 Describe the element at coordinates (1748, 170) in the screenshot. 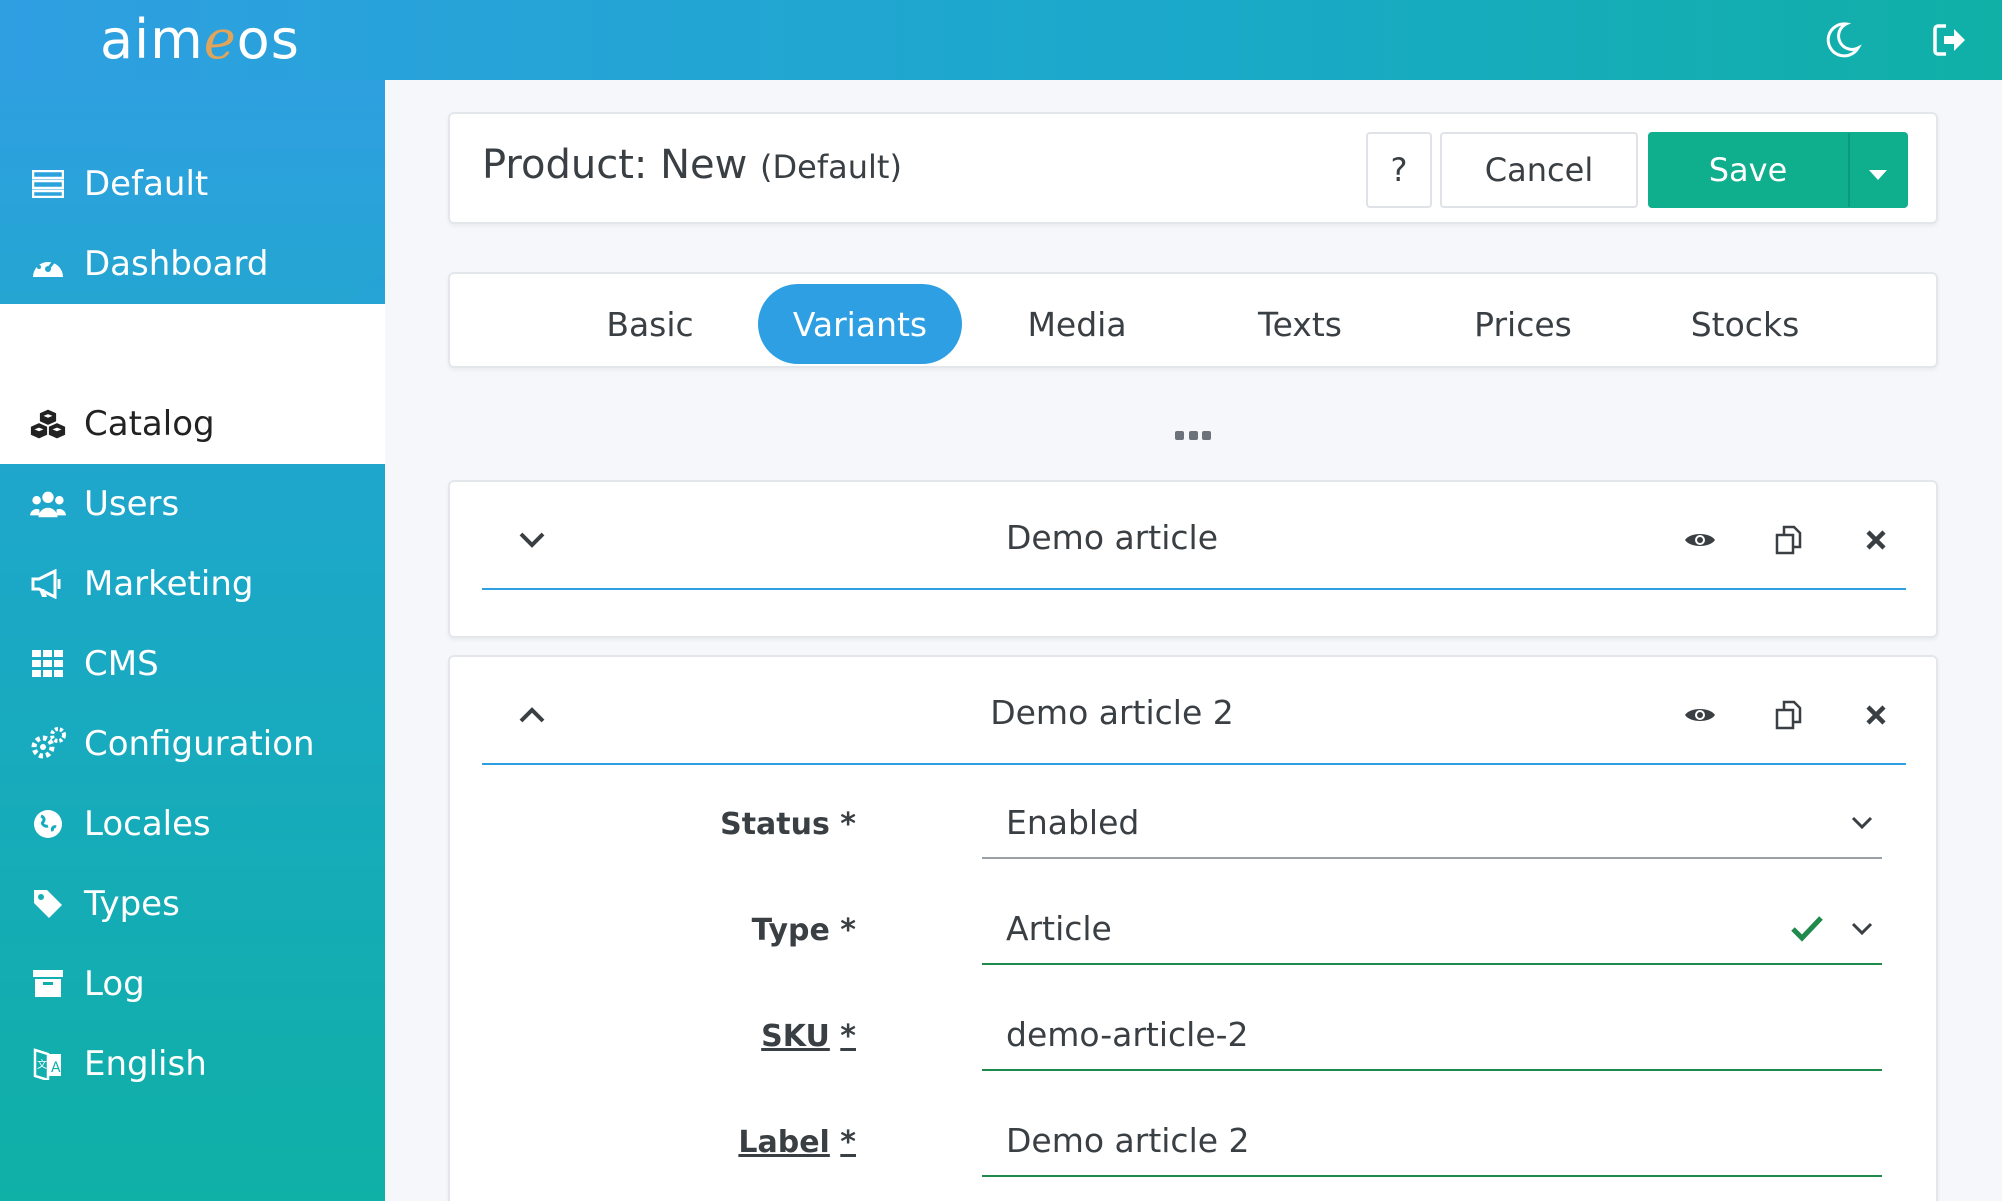

I see `save-button: Save` at that location.